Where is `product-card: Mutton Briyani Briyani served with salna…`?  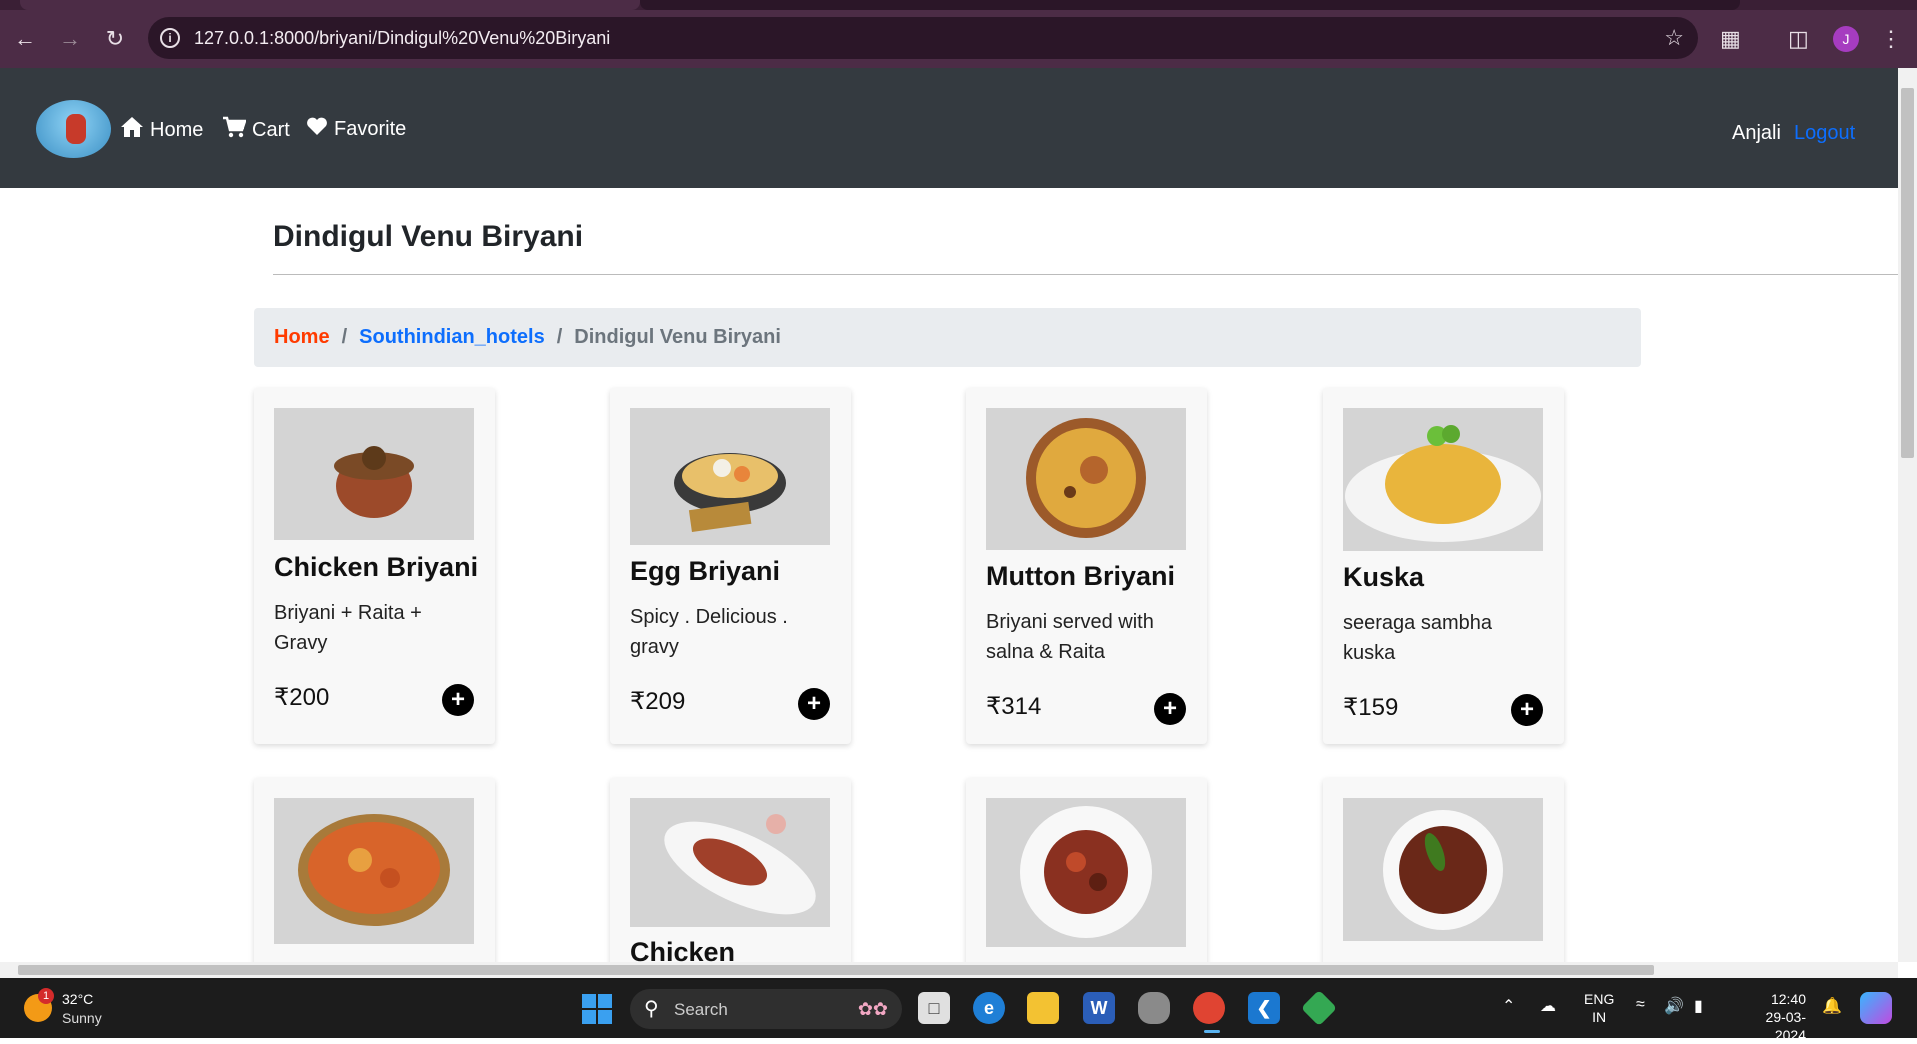 product-card: Mutton Briyani Briyani served with salna… is located at coordinates (1086, 566).